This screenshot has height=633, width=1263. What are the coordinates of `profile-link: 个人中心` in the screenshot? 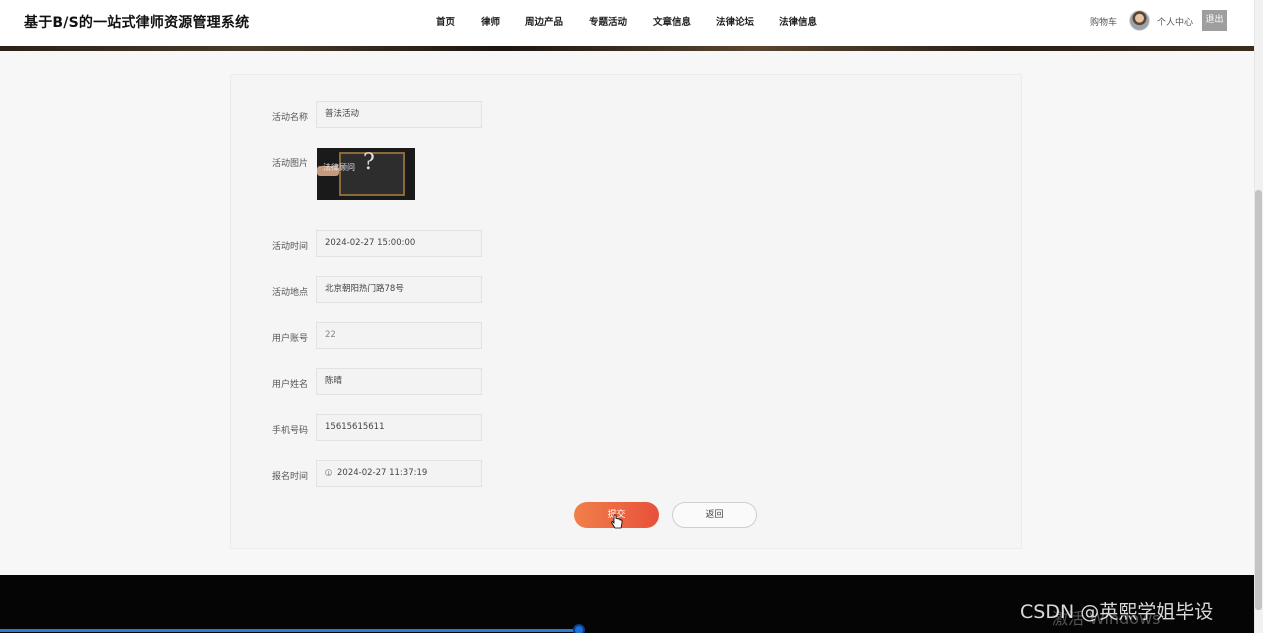 It's located at (1175, 21).